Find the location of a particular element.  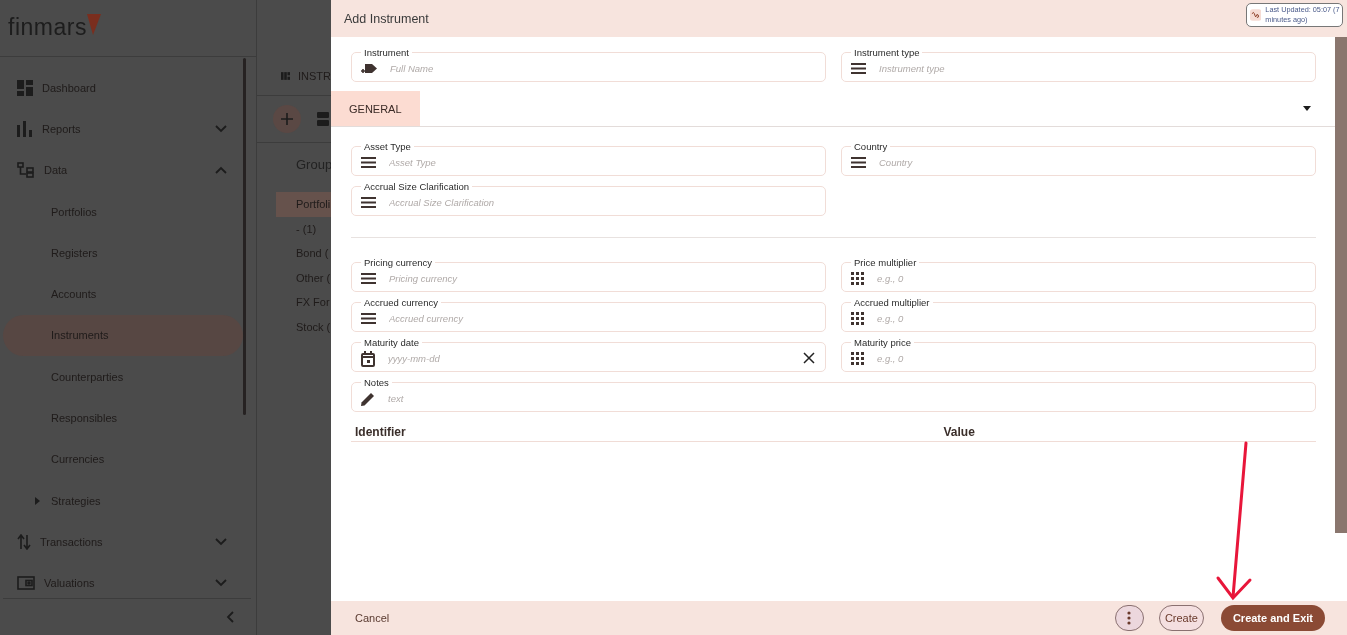

text-field: Notes text is located at coordinates (833, 394).